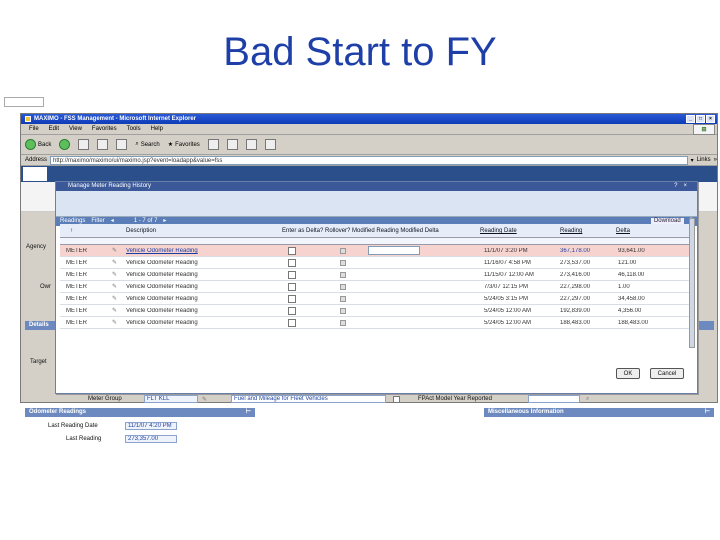 This screenshot has width=720, height=540. I want to click on app-logo, so click(35, 174).